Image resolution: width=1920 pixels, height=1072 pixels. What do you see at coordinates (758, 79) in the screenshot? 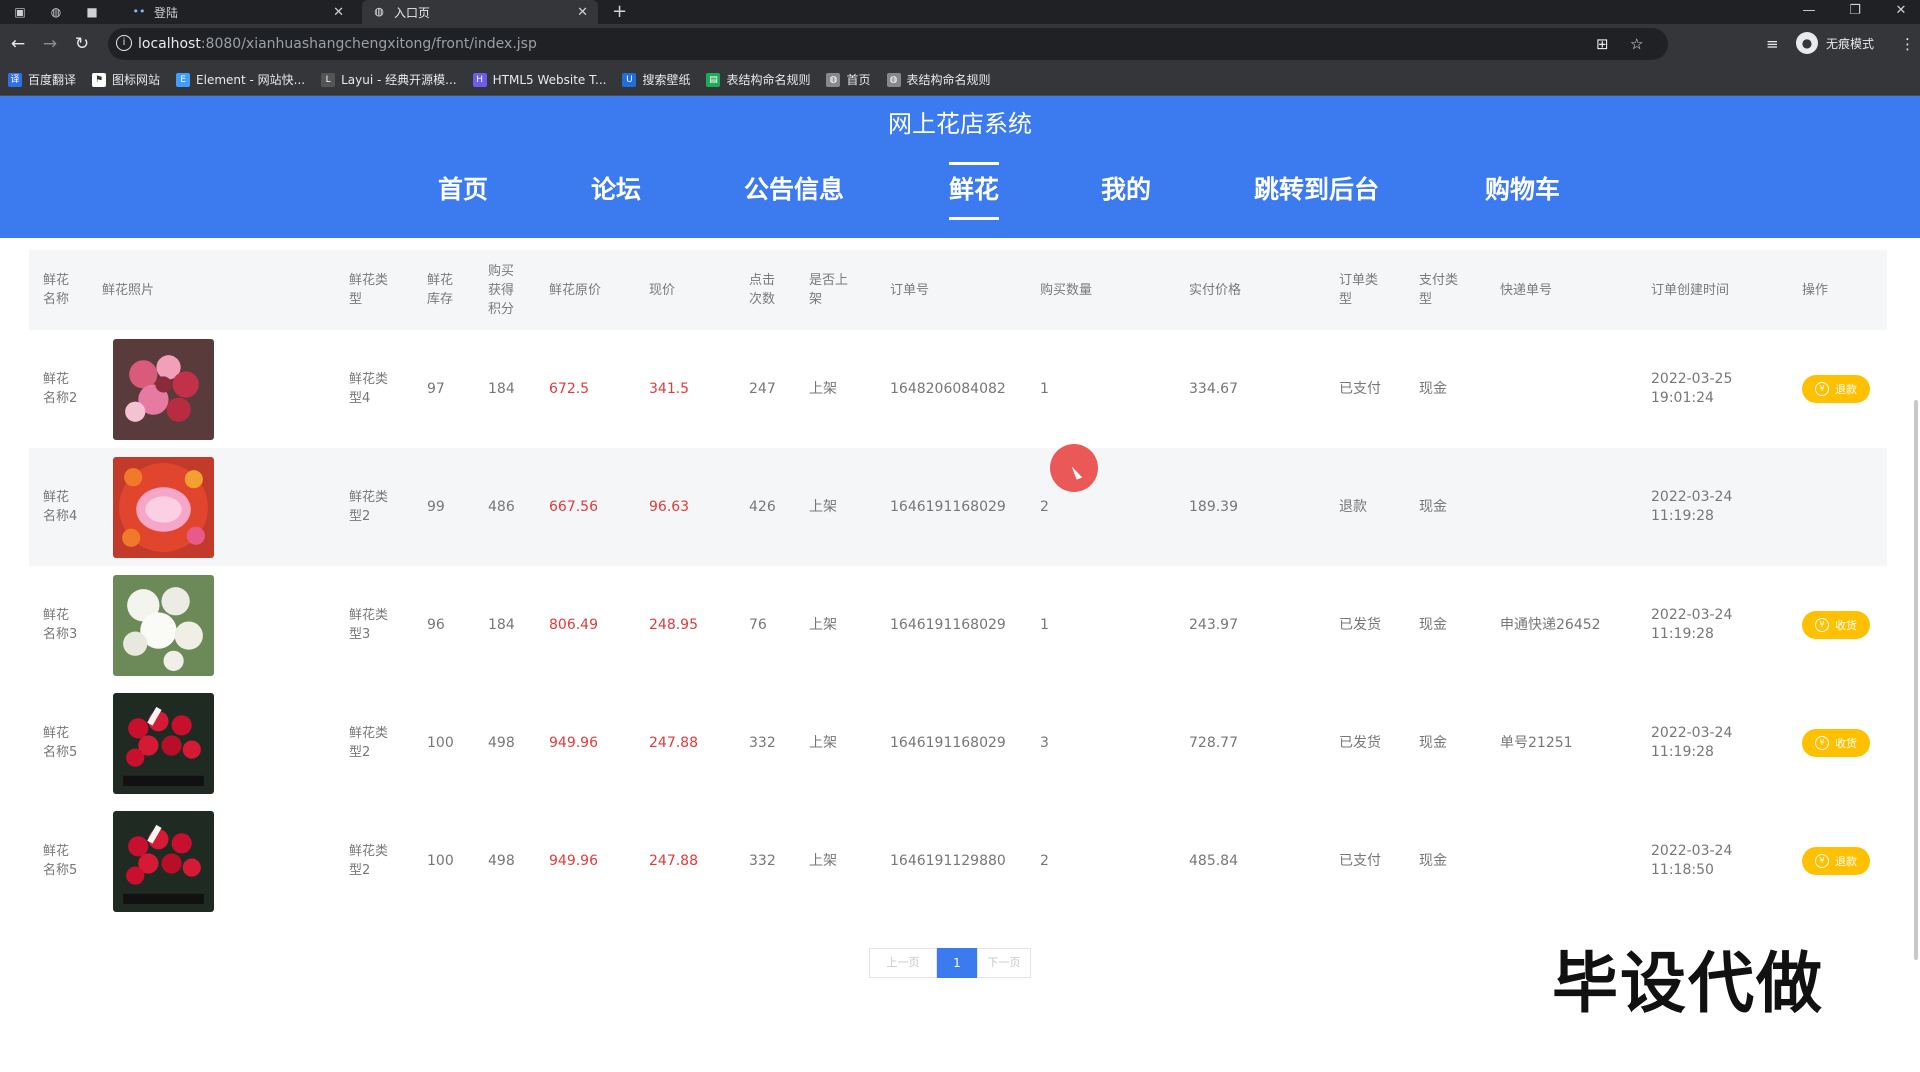
I see `bookmark-item: ▤ 表结构命名规则` at bounding box center [758, 79].